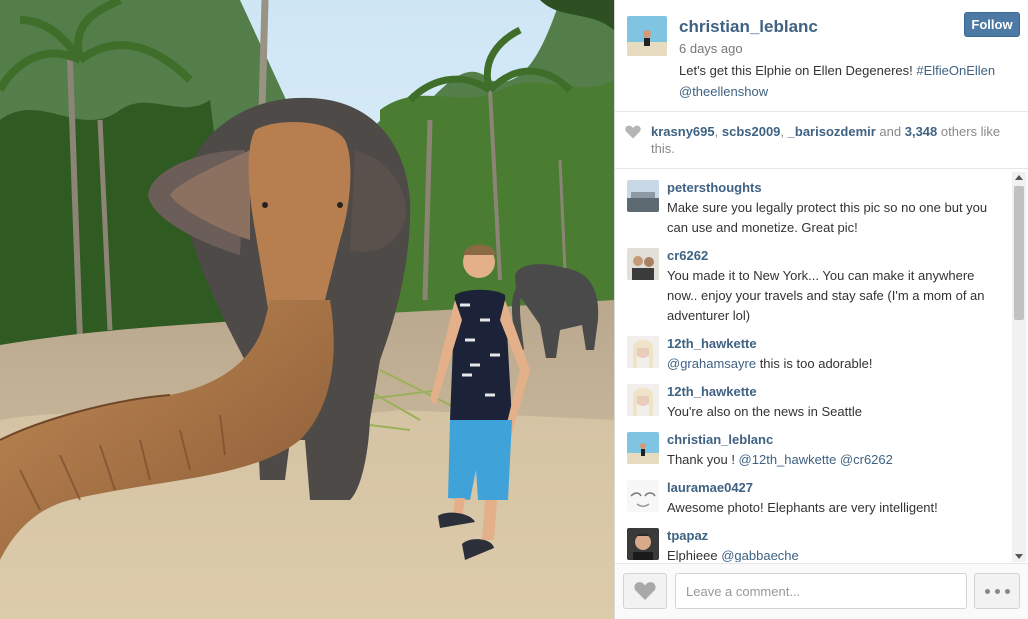  I want to click on comment-body: this is too adorable!, so click(814, 363).